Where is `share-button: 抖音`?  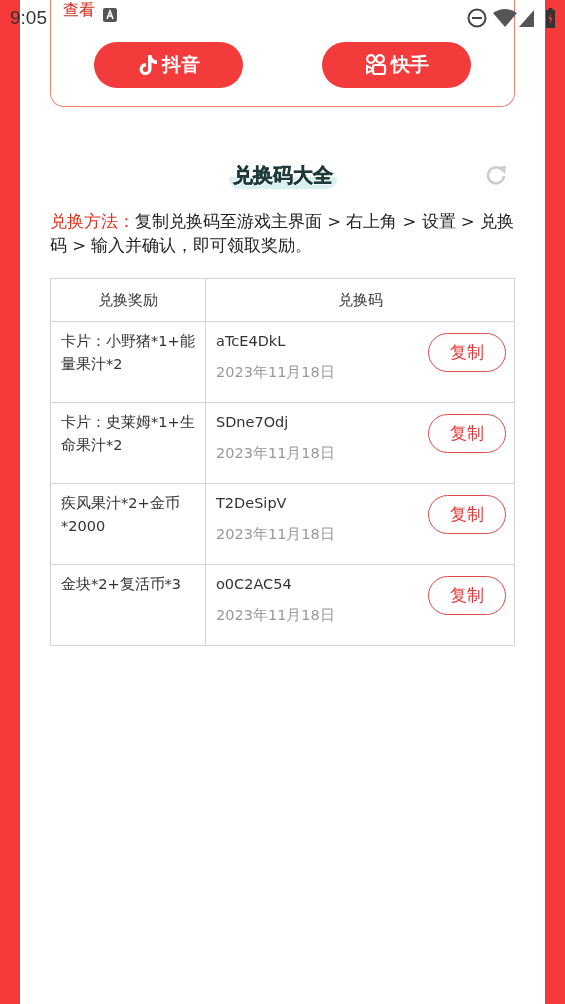
share-button: 抖音 is located at coordinates (168, 65).